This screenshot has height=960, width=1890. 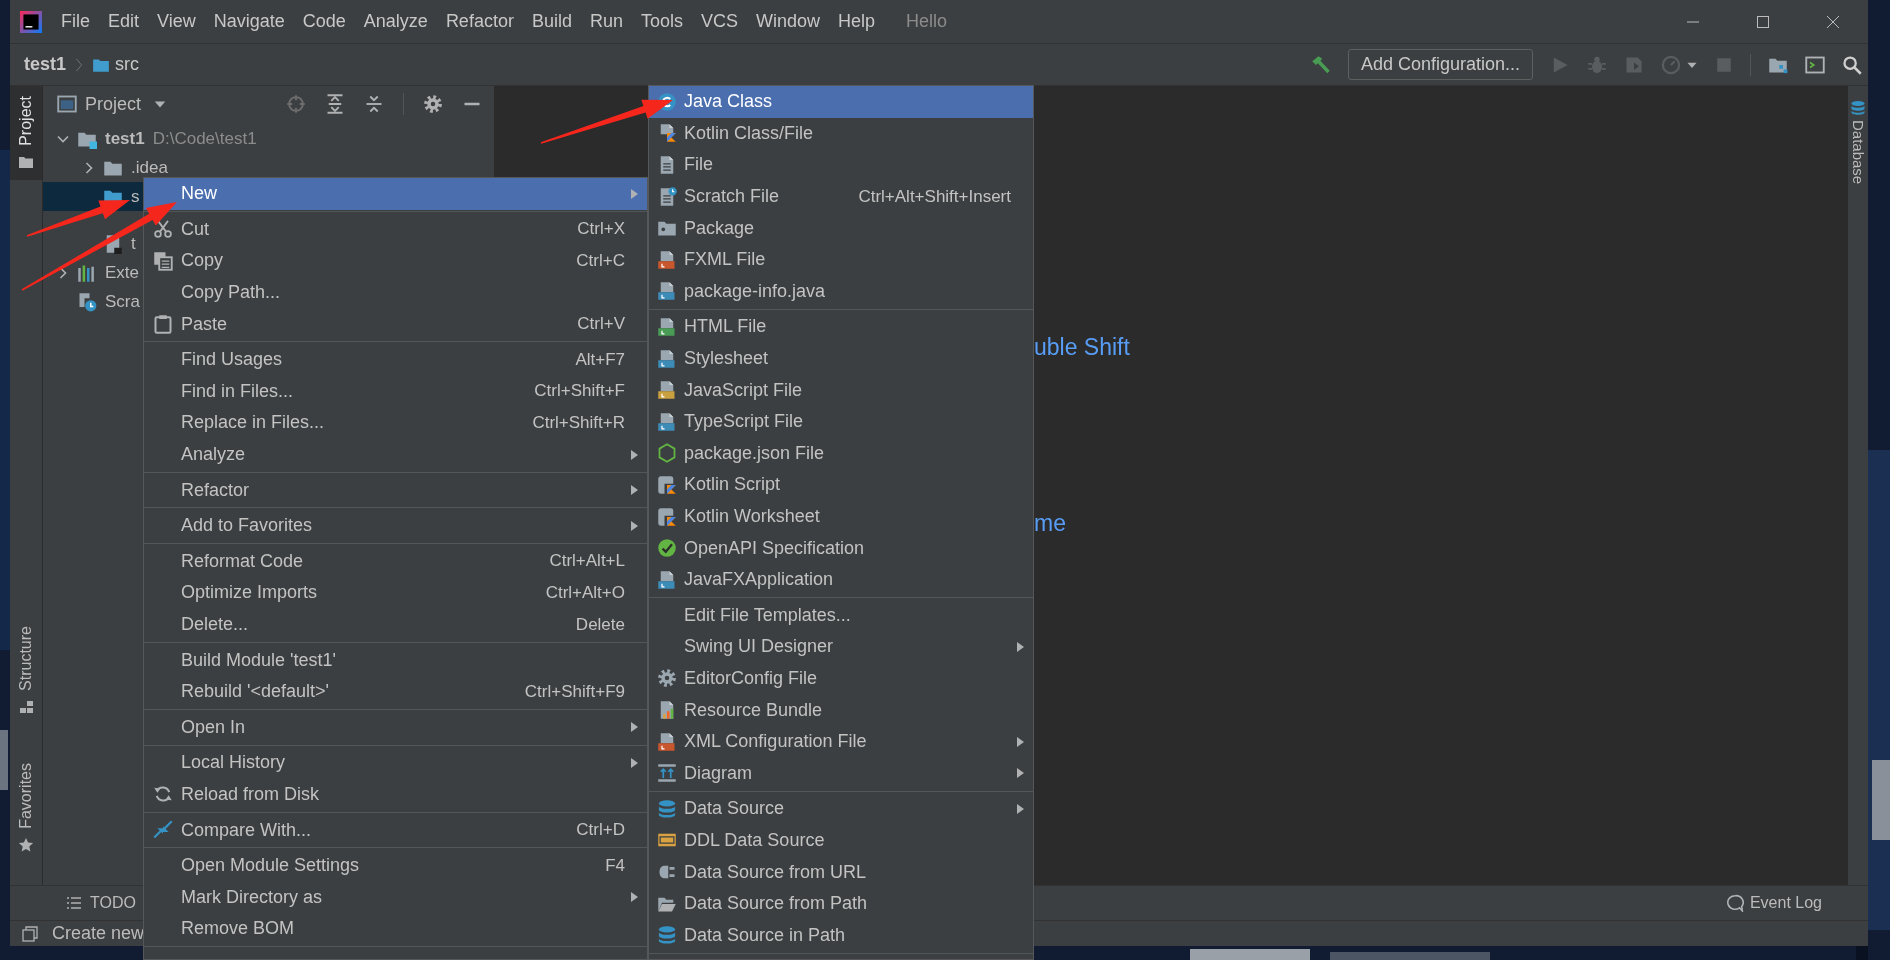 What do you see at coordinates (1050, 523) in the screenshot?
I see `hint-text: me` at bounding box center [1050, 523].